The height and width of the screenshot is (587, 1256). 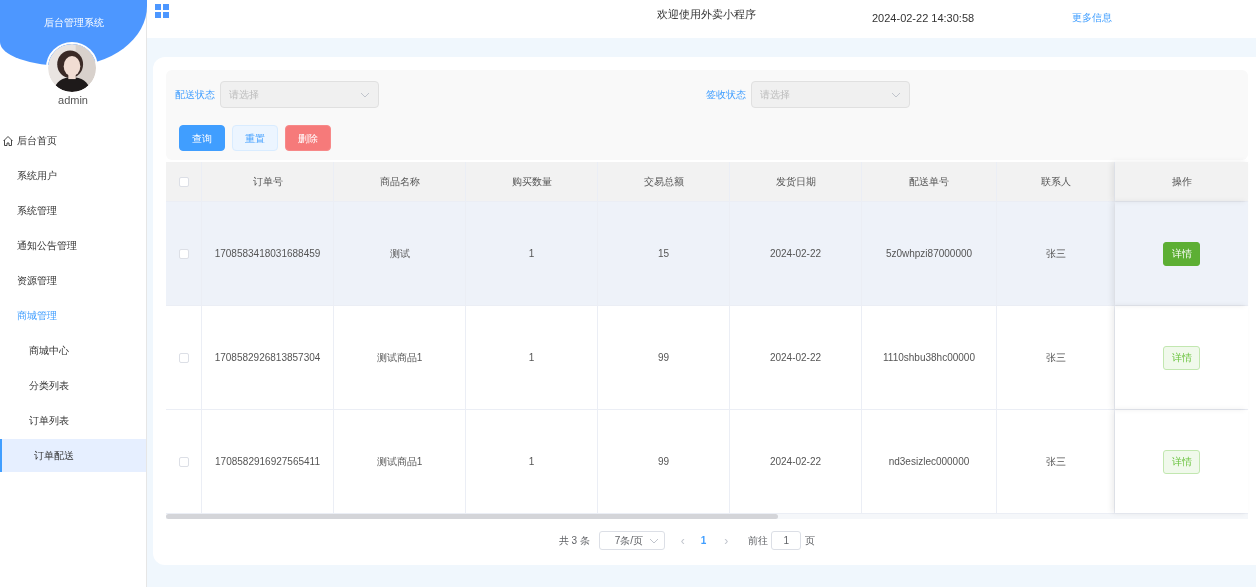 I want to click on table-cell-text: 15, so click(x=663, y=254).